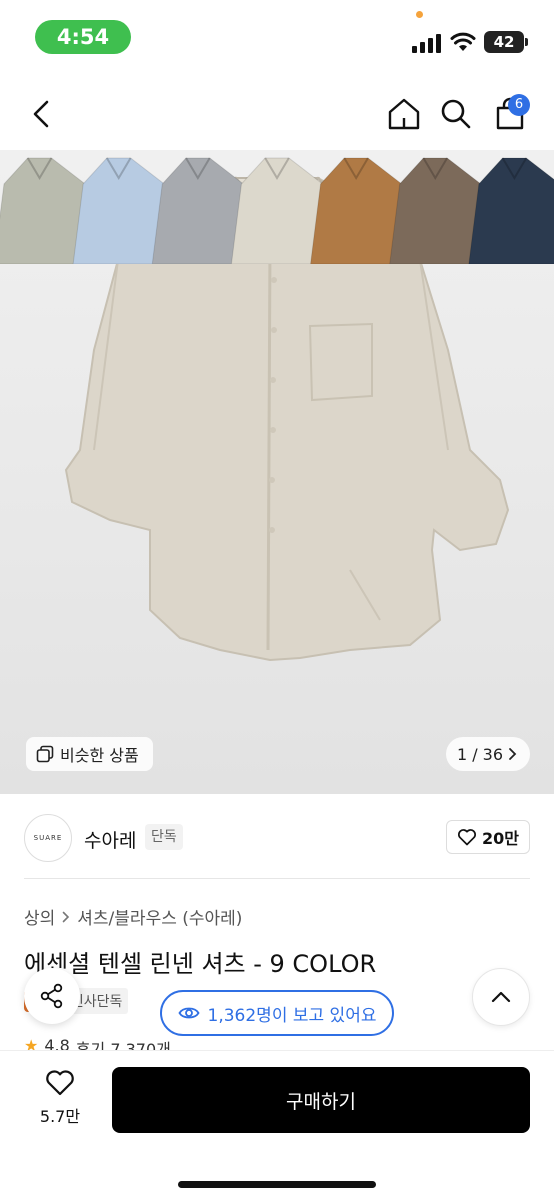  I want to click on wishlist-count: 5.7만, so click(60, 1116).